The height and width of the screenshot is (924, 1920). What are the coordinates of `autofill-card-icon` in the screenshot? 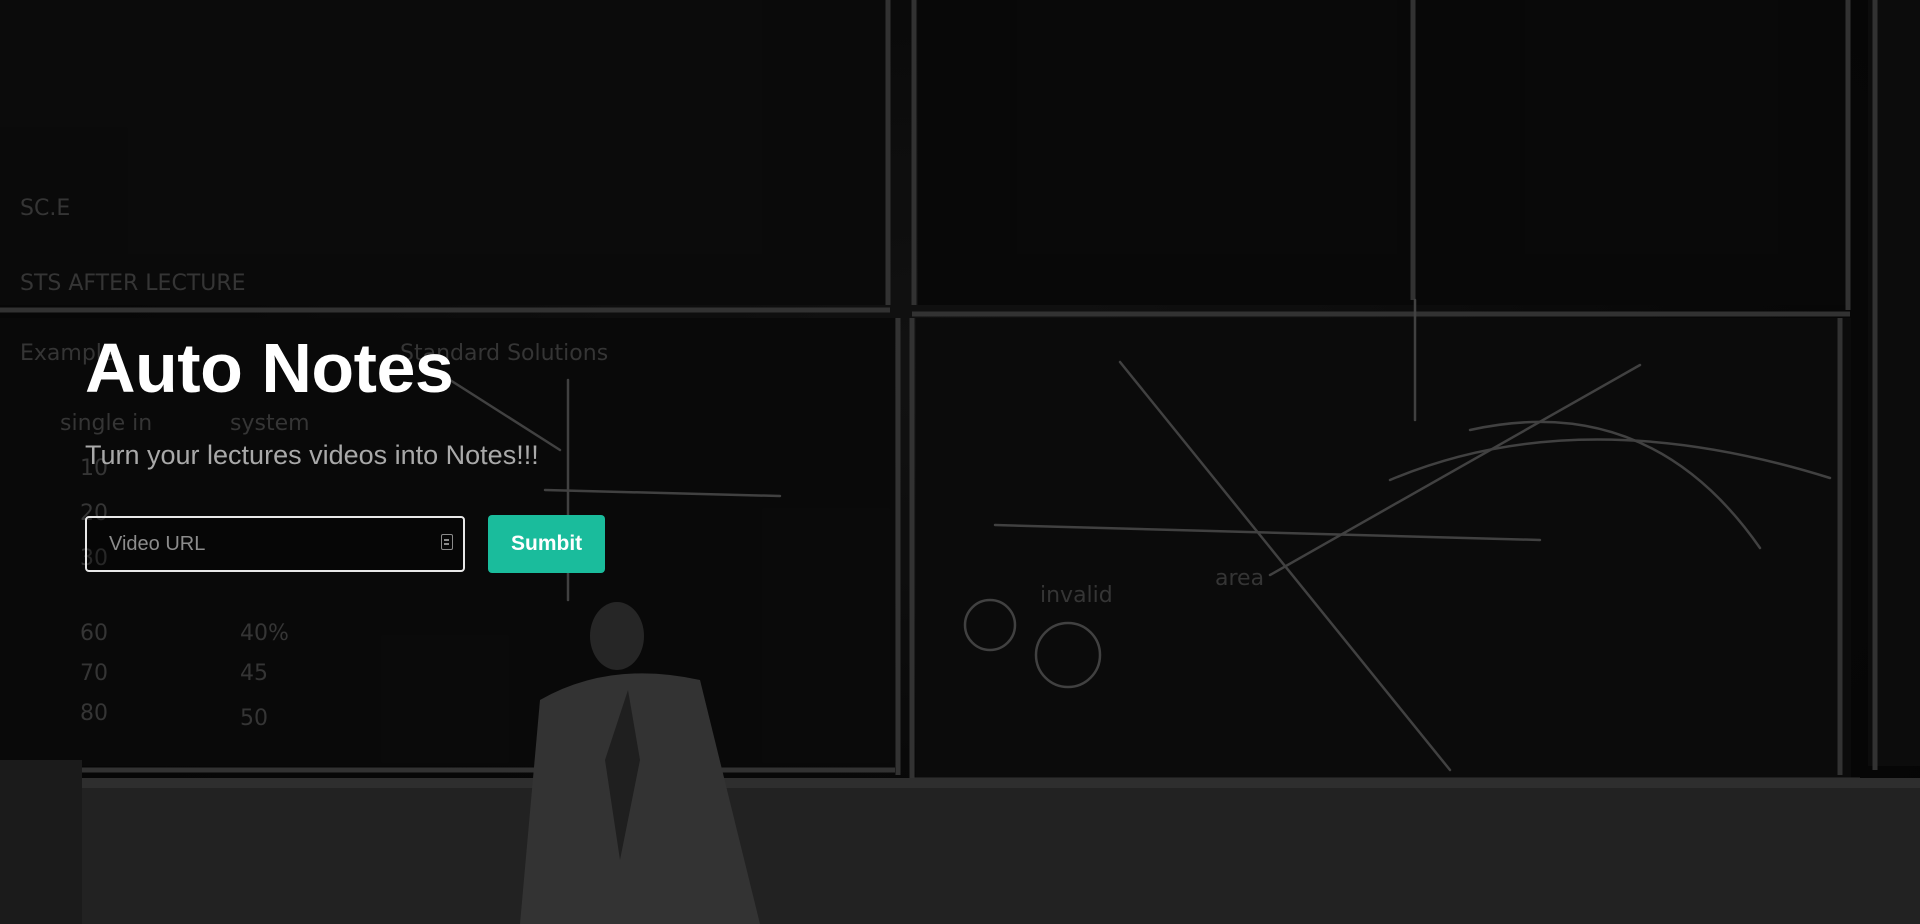 It's located at (447, 542).